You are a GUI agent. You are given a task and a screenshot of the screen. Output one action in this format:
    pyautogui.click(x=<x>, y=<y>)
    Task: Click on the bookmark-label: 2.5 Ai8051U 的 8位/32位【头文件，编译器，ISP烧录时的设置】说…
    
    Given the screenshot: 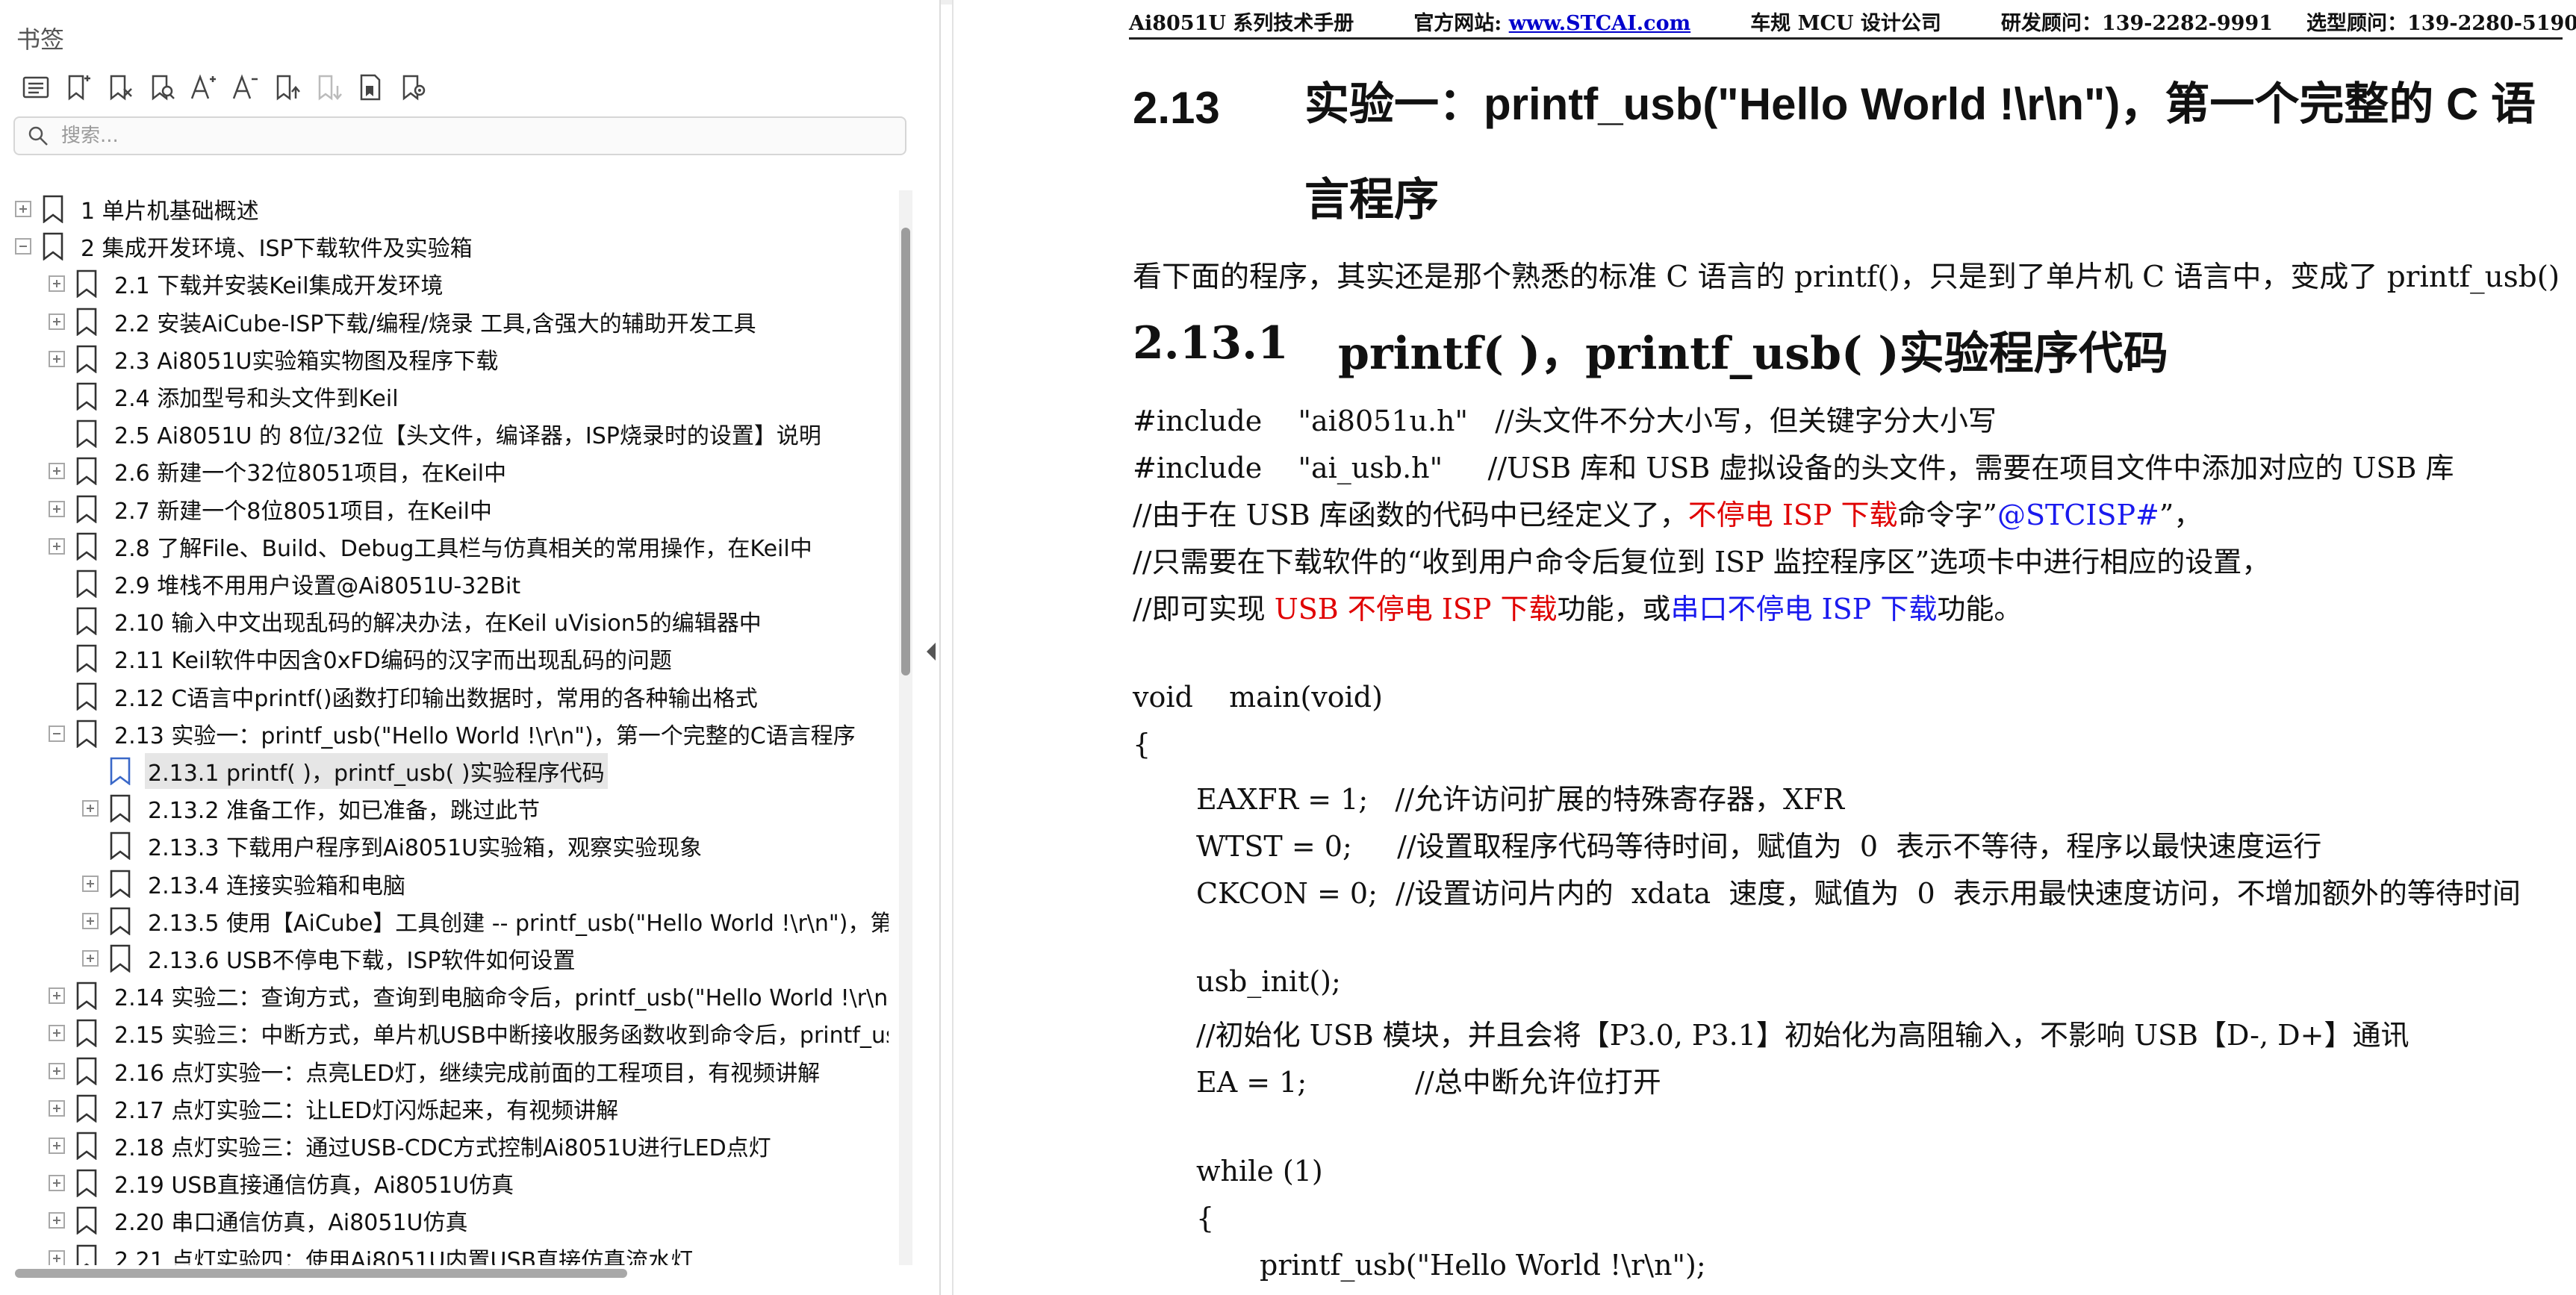 What is the action you would take?
    pyautogui.click(x=467, y=436)
    